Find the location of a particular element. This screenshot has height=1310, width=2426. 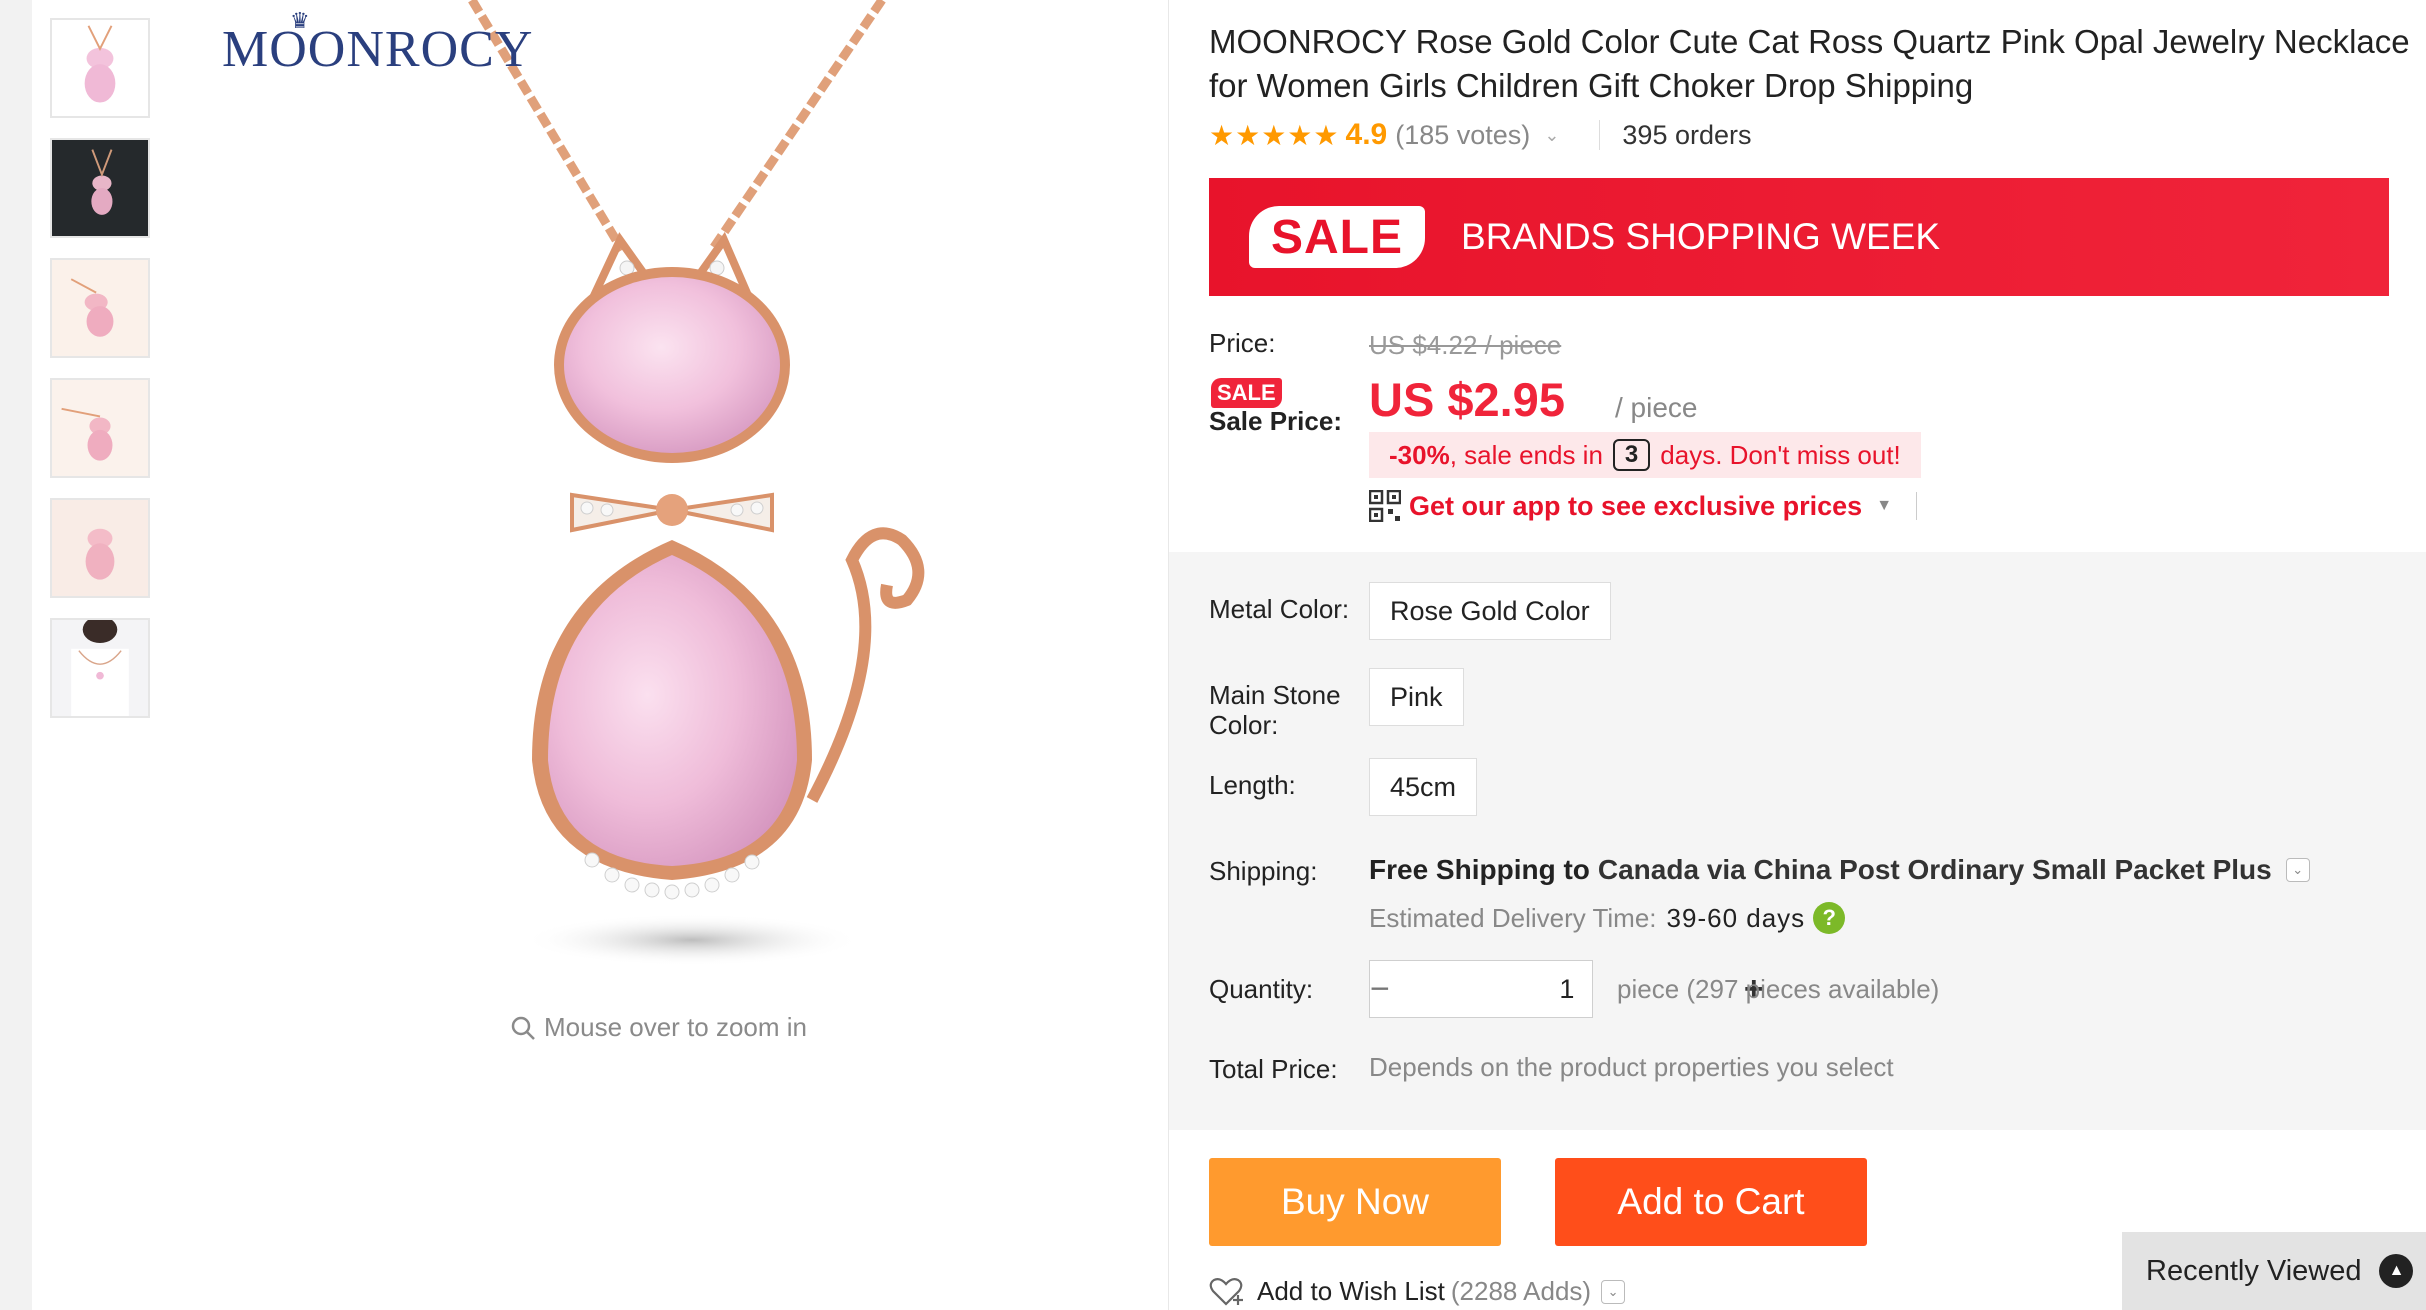

quantity-label: Quantity: is located at coordinates (1261, 989).